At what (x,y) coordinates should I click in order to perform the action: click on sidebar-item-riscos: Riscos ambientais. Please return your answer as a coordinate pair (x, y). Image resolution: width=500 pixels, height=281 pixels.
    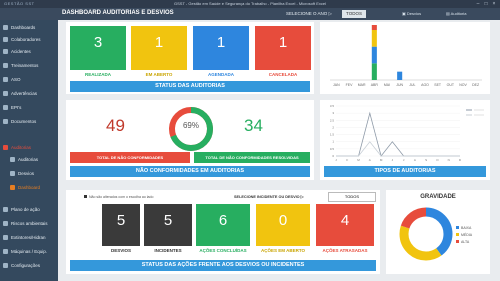
    Looking at the image, I should click on (25, 224).